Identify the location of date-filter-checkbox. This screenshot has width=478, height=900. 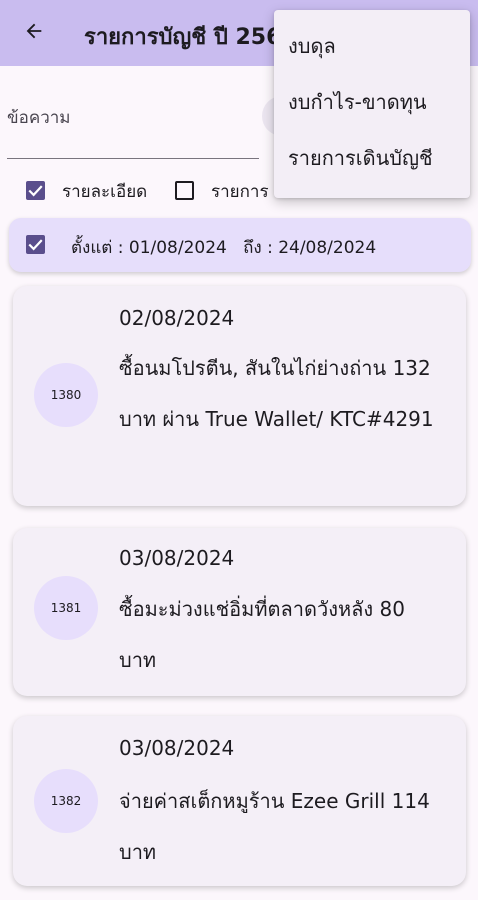
(35, 244).